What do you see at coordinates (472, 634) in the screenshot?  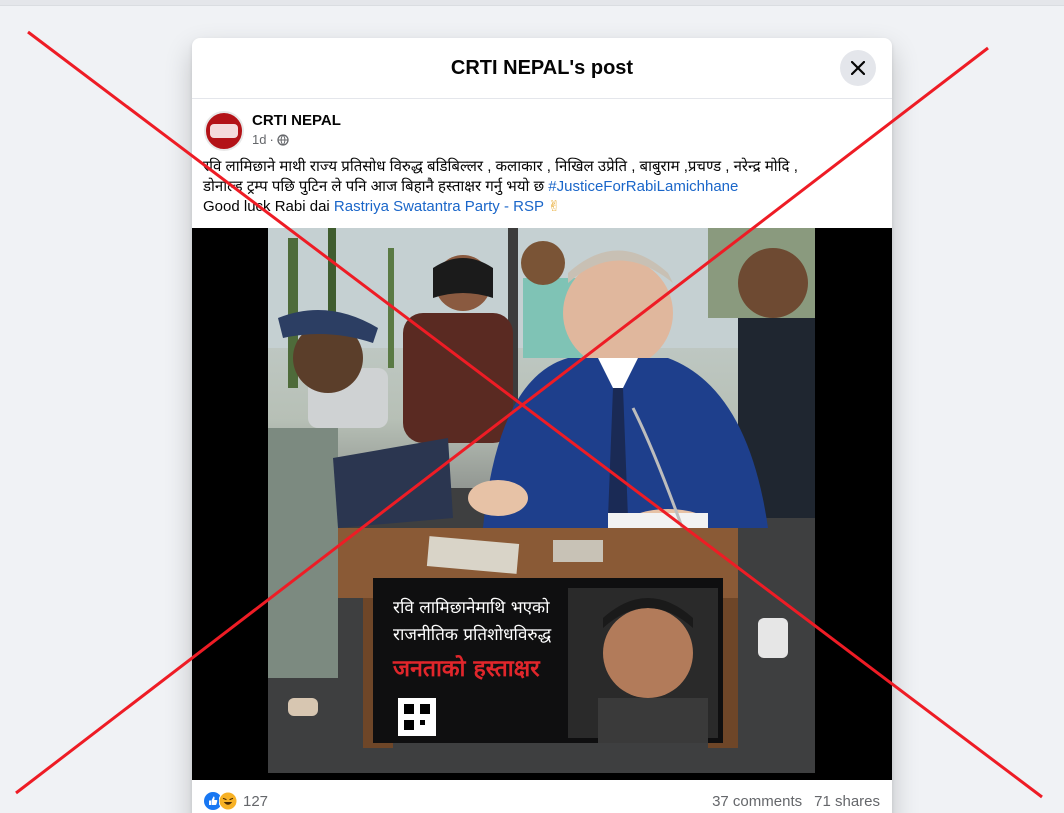 I see `banner-line2: राजनीतिक प्रतिशोधविरुद्ध` at bounding box center [472, 634].